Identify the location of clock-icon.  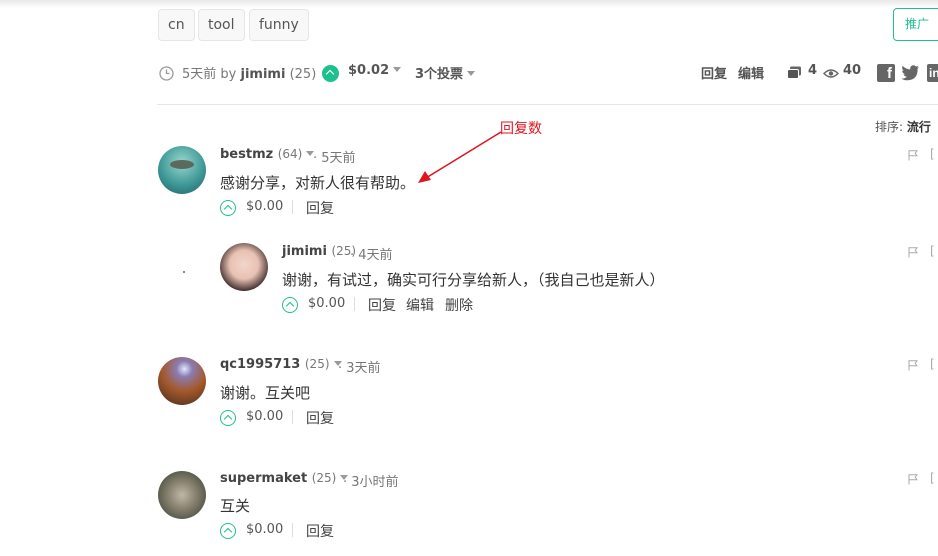
(166, 73).